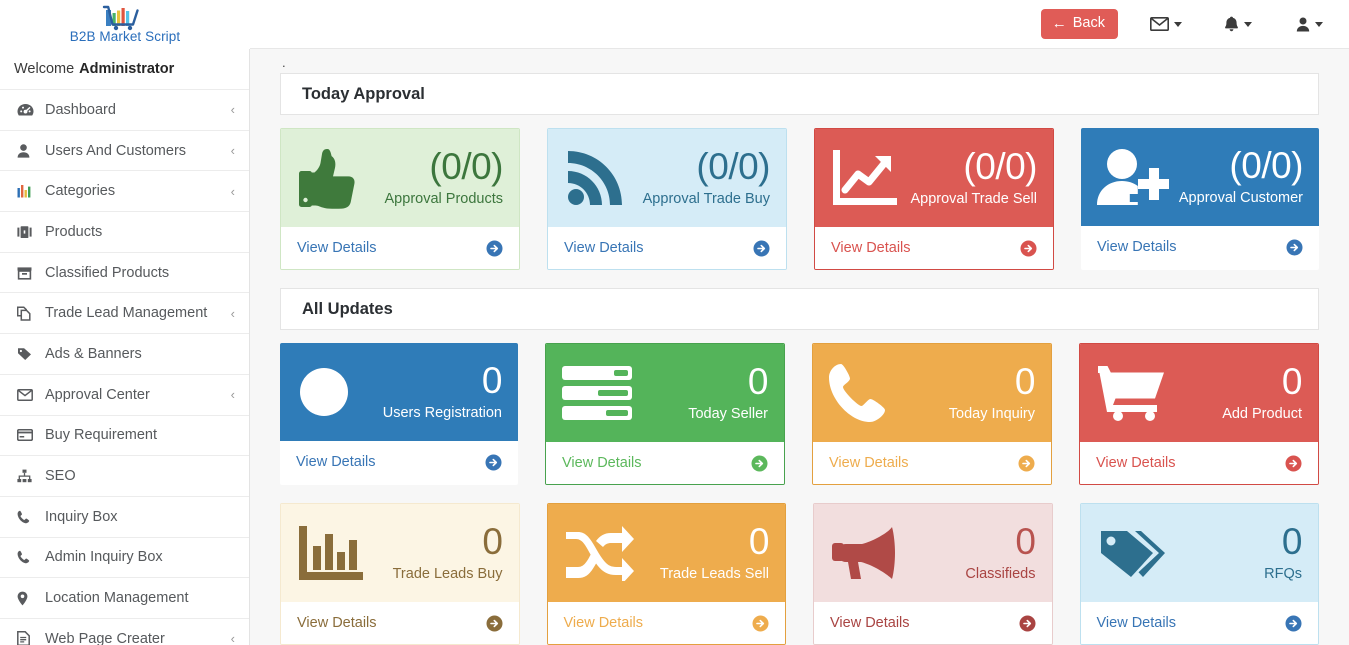 The width and height of the screenshot is (1349, 645). I want to click on stat-card-text: 0 Today Seller, so click(728, 393).